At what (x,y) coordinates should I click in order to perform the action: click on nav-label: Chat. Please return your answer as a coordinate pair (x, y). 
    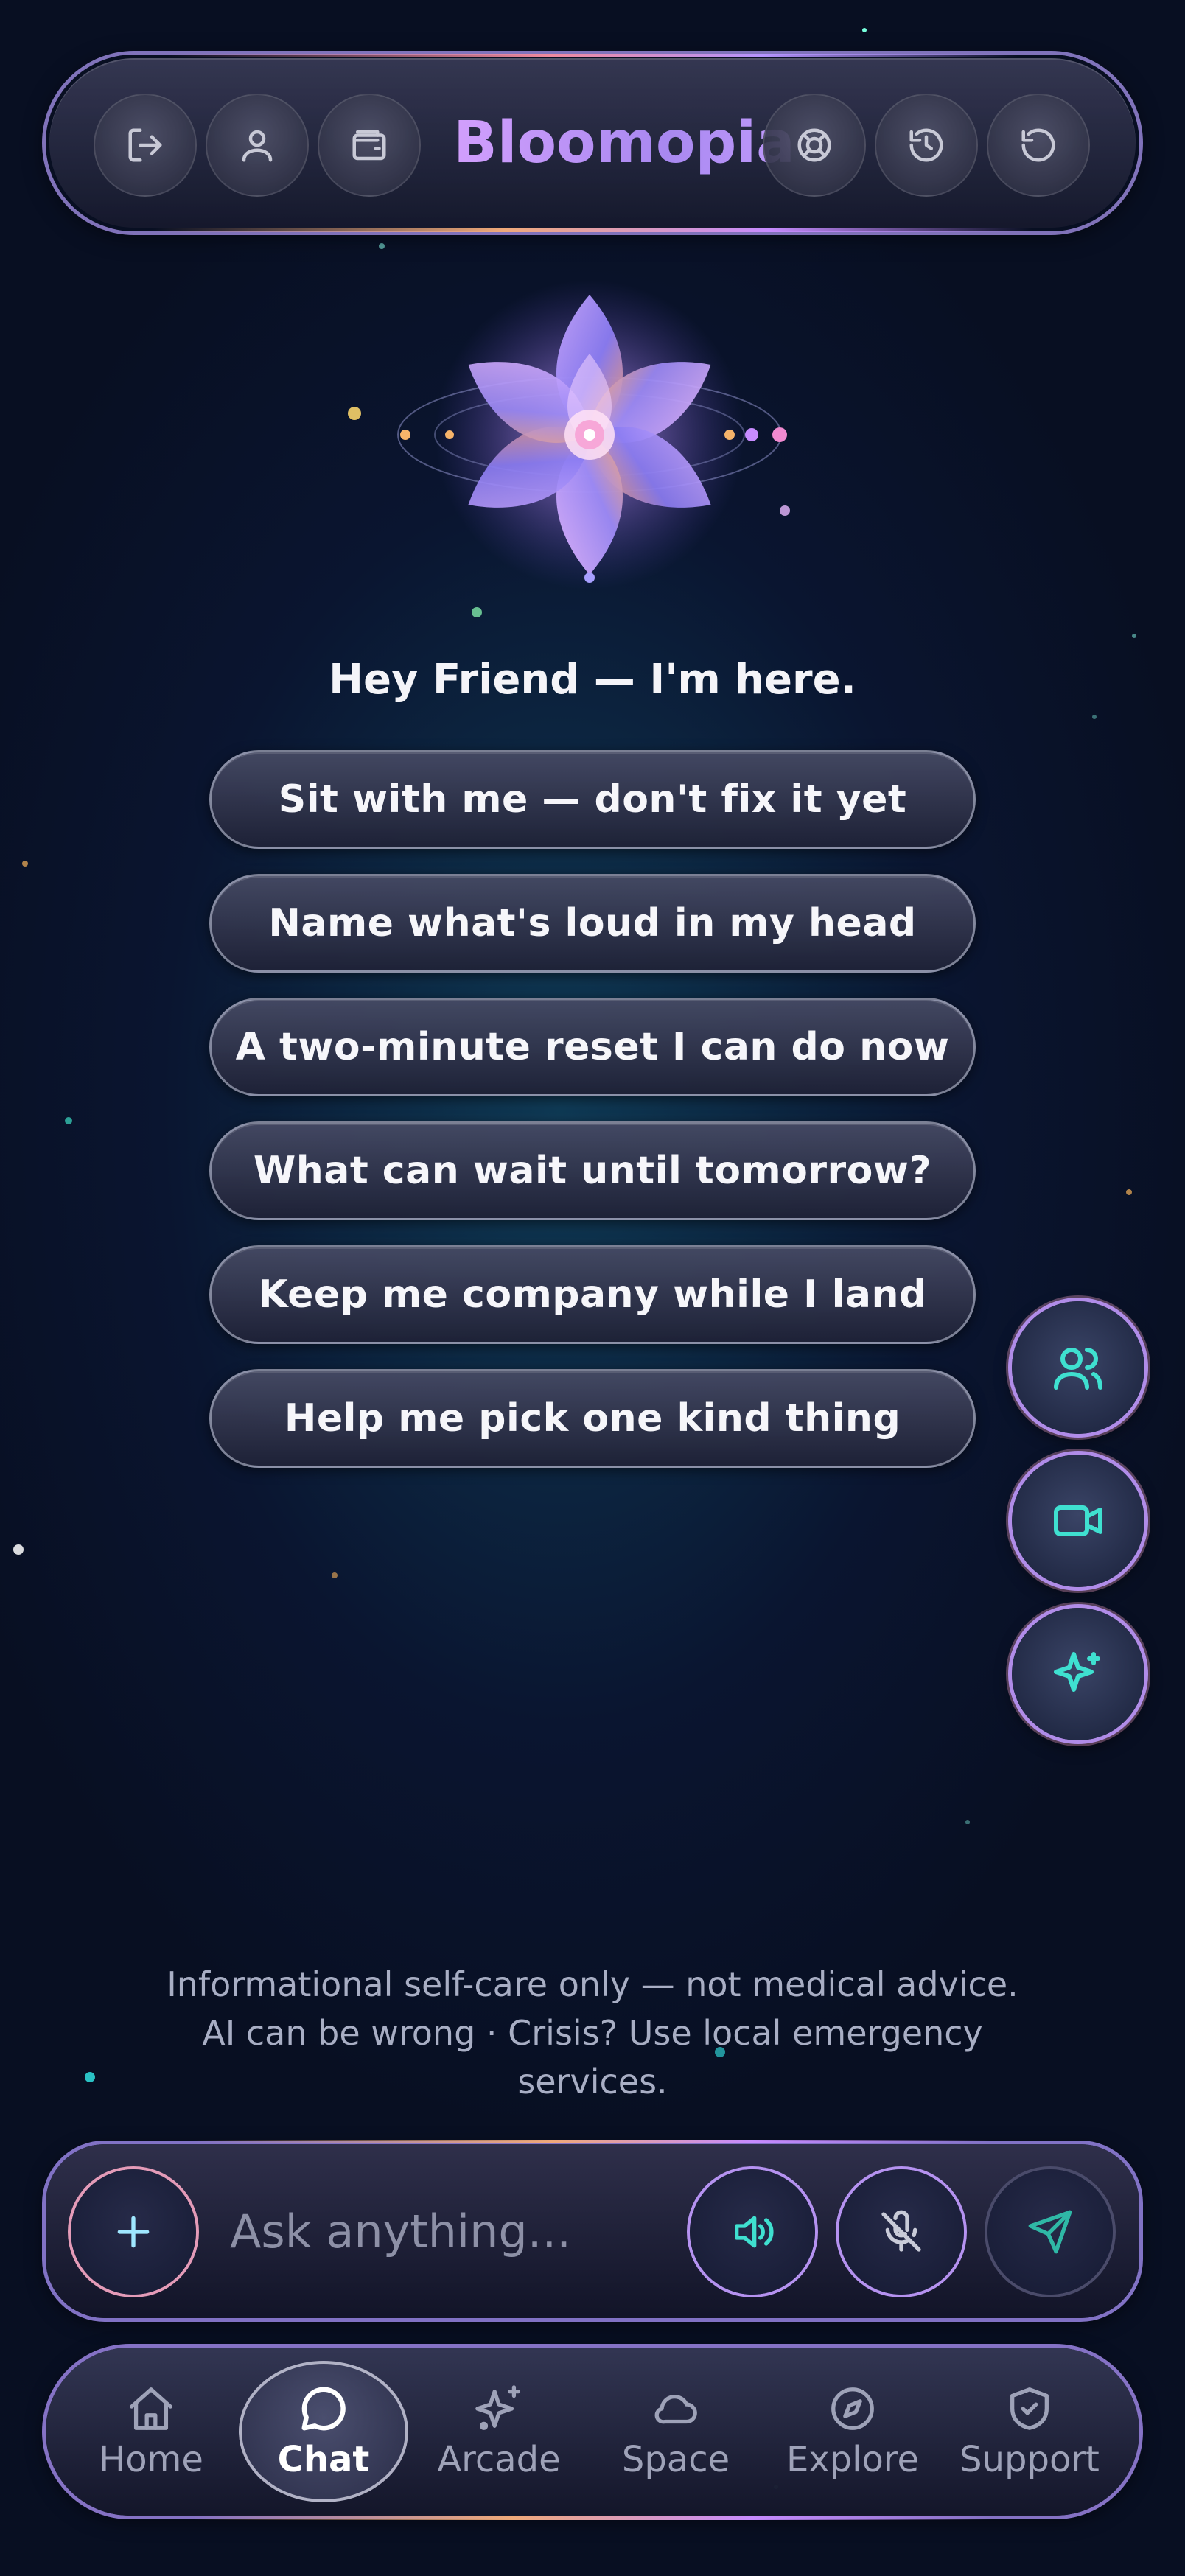
    Looking at the image, I should click on (323, 2459).